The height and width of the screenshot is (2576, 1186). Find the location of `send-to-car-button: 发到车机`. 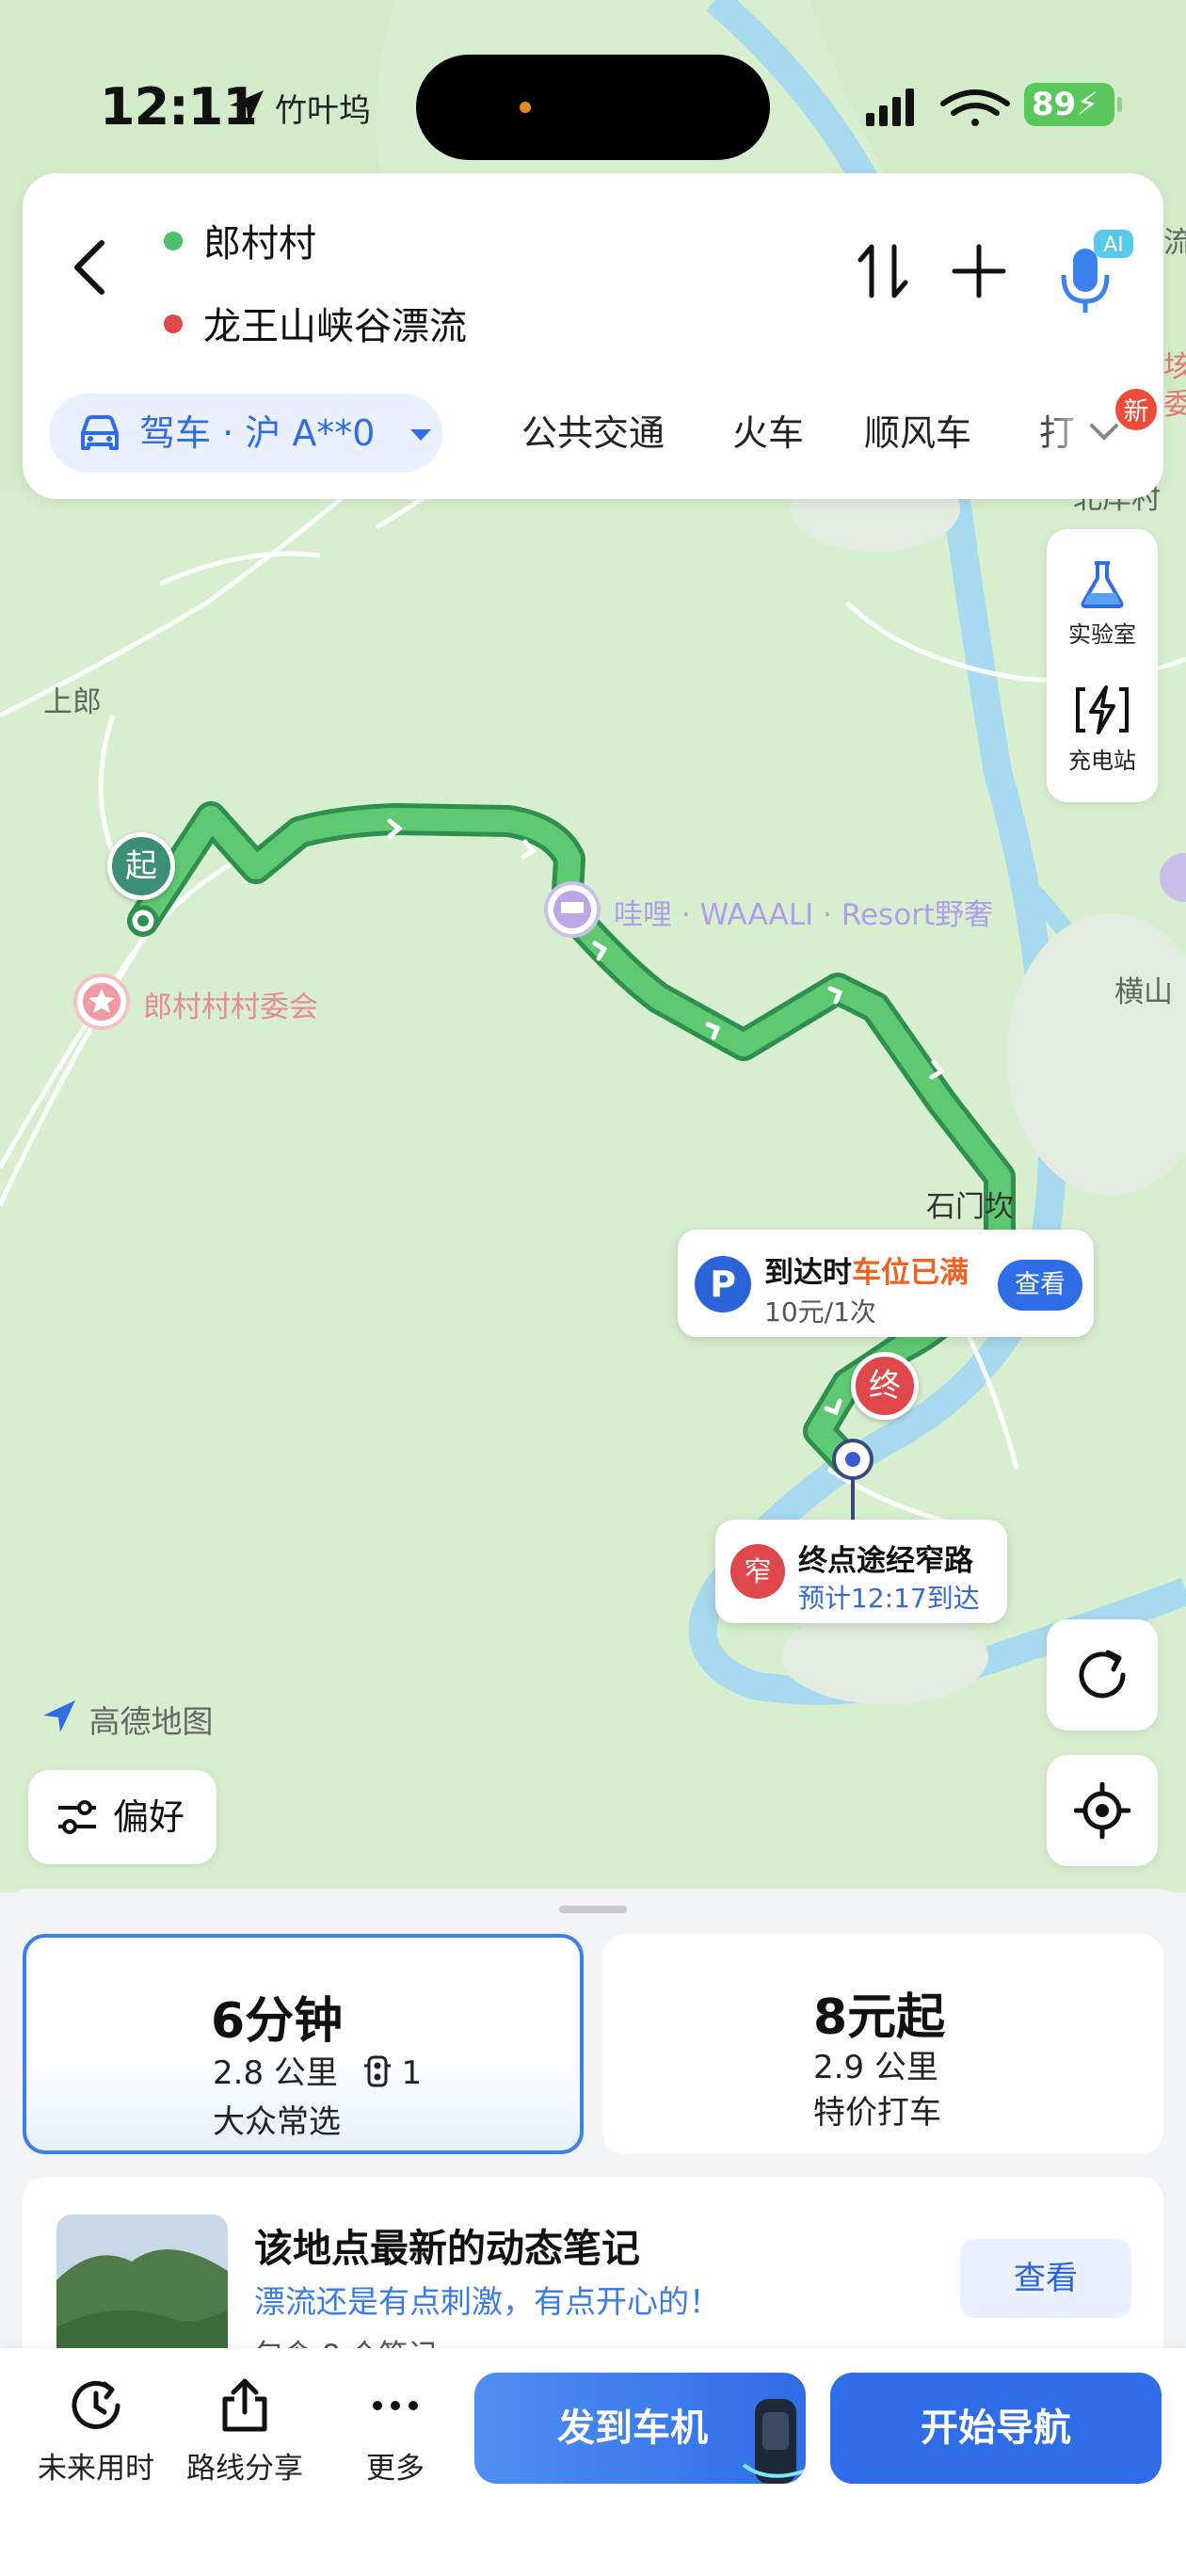

send-to-car-button: 发到车机 is located at coordinates (640, 2428).